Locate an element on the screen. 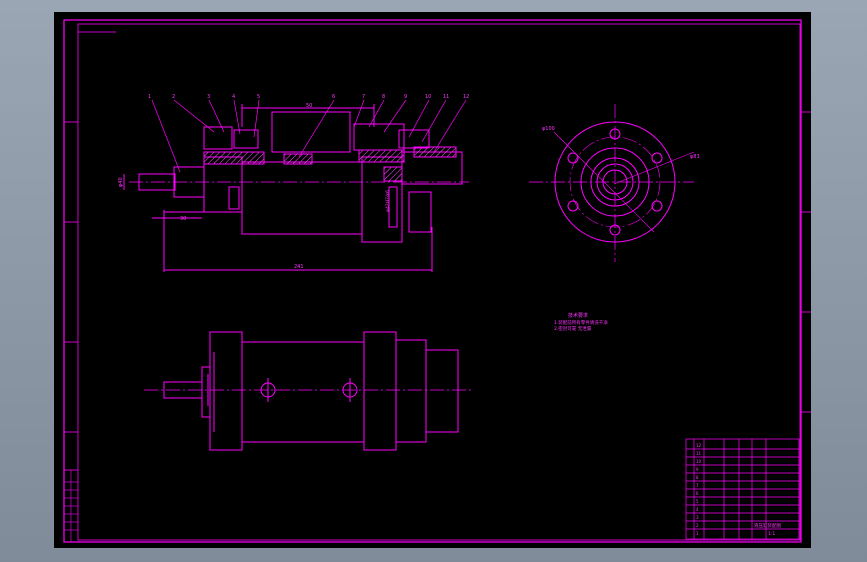 Image resolution: width=867 pixels, height=562 pixels. tb-row-8: 5 is located at coordinates (697, 501).